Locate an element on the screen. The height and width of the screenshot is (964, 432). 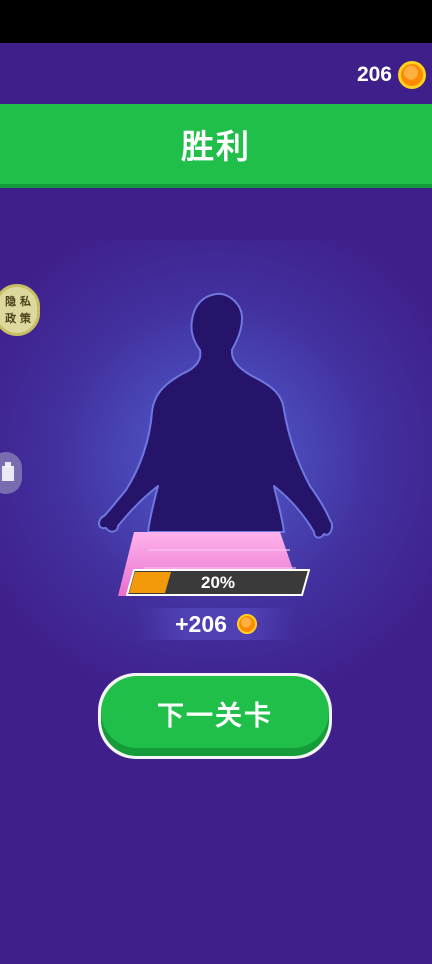
banner-title: 胜利 is located at coordinates (216, 146).